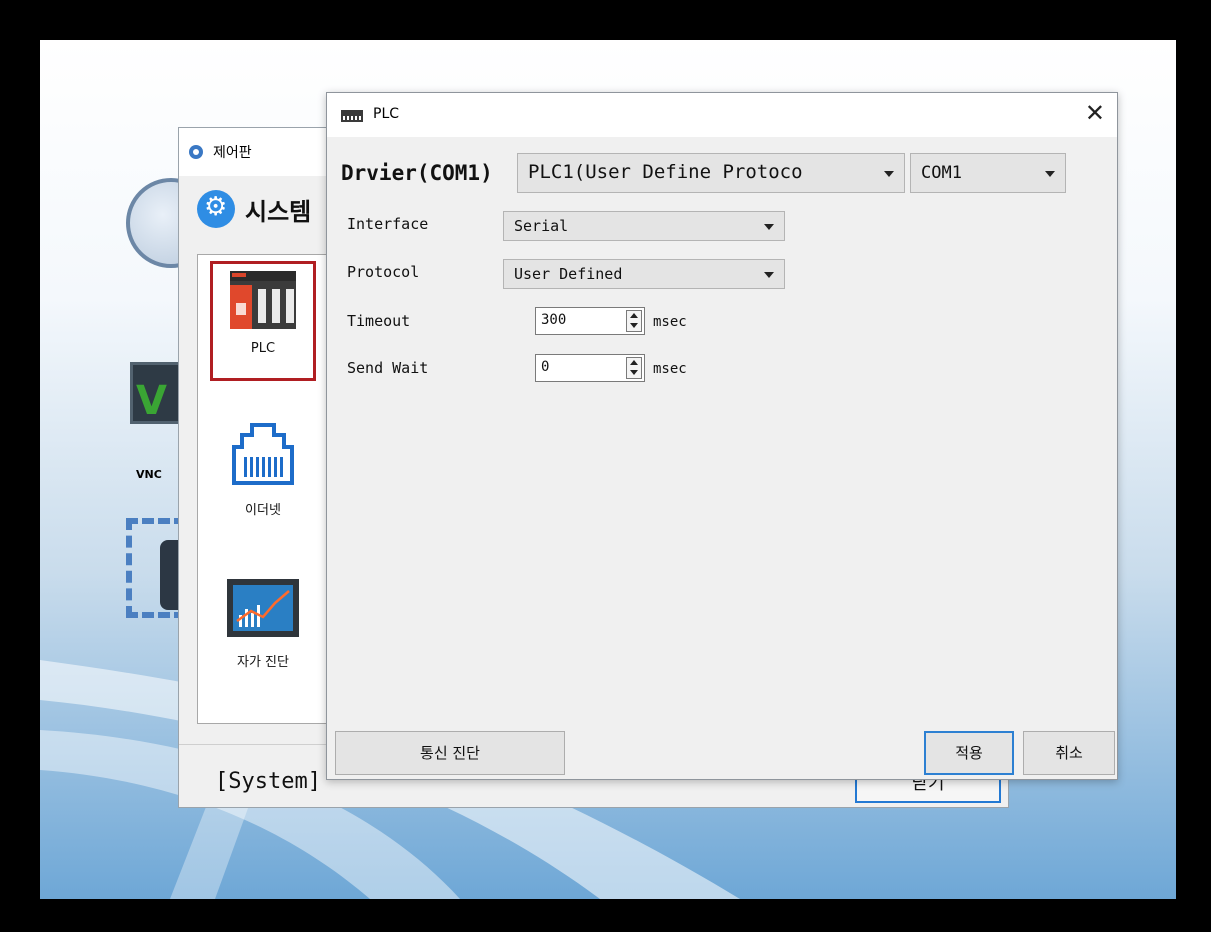  What do you see at coordinates (670, 322) in the screenshot?
I see `timeout-unit: msec` at bounding box center [670, 322].